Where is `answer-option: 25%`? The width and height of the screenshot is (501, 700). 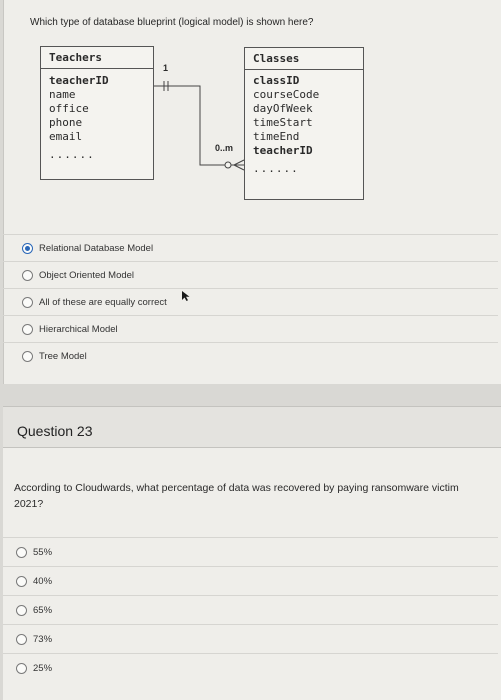 answer-option: 25% is located at coordinates (250, 667).